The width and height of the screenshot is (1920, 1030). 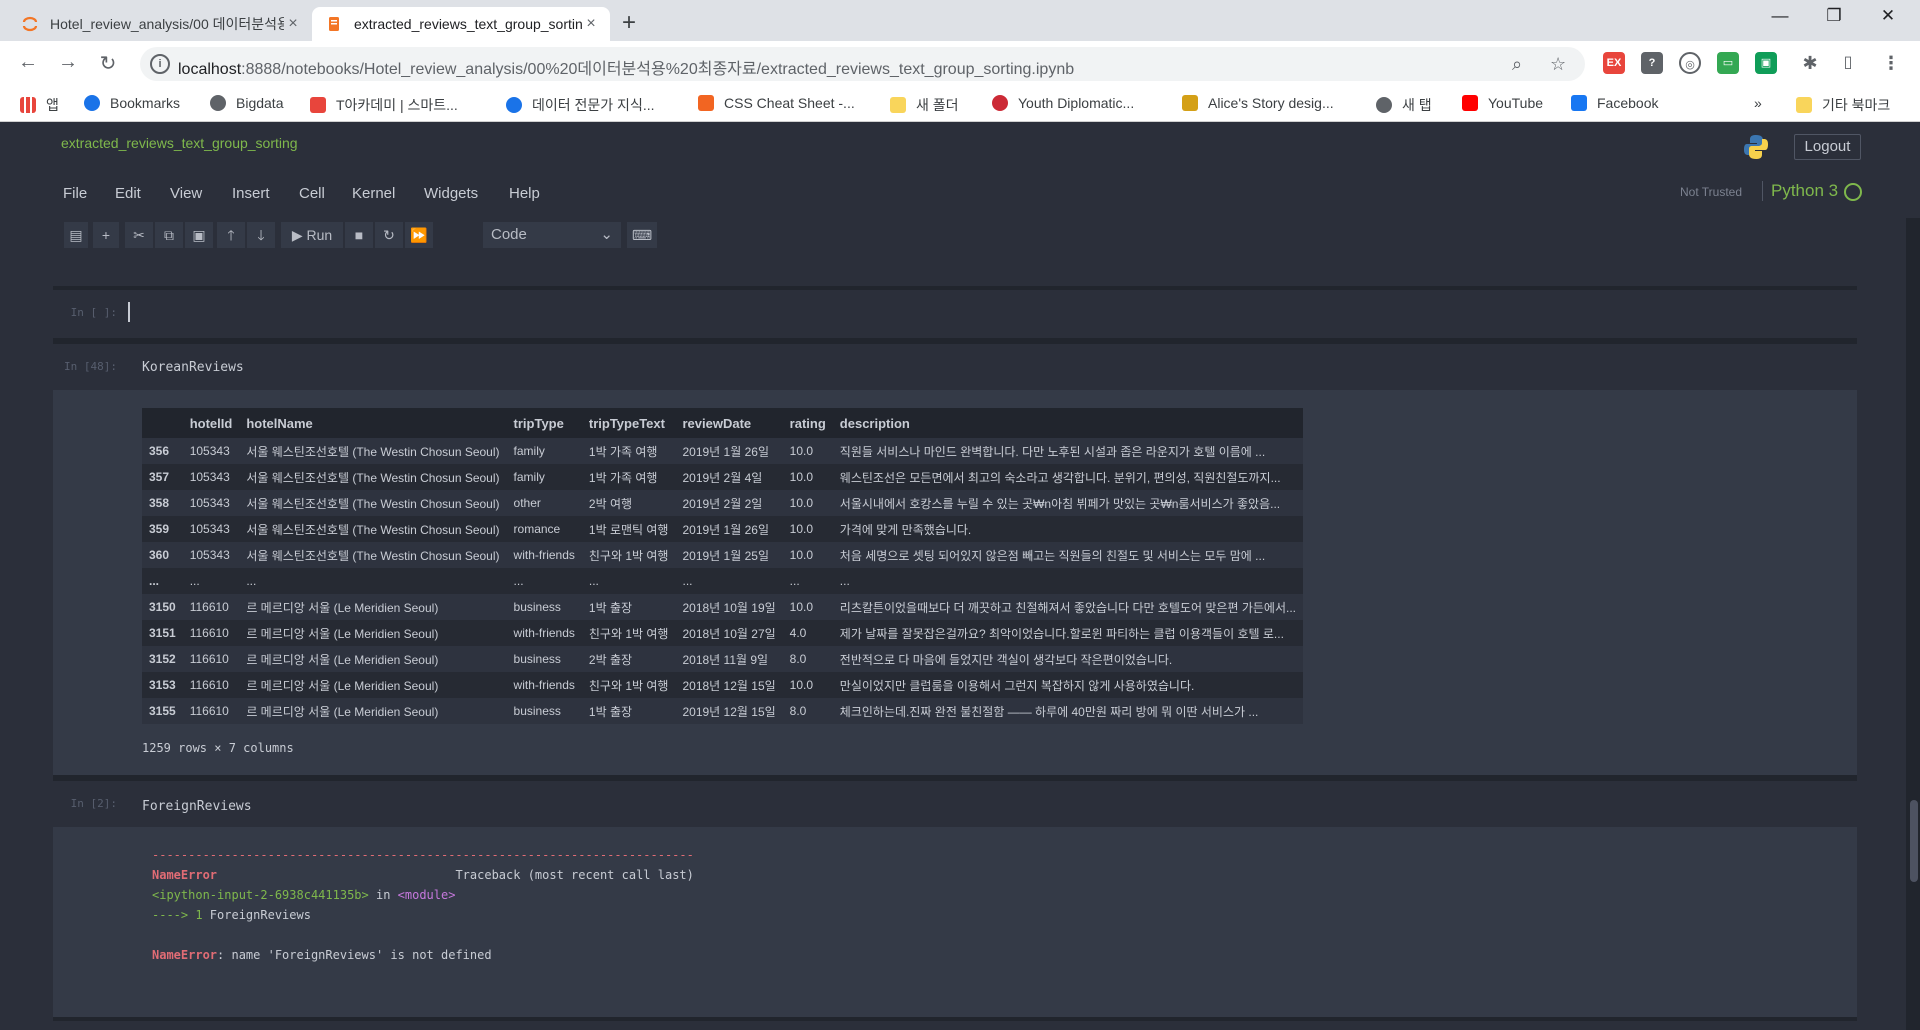 I want to click on zoom-icon: ⌕, so click(x=1517, y=64).